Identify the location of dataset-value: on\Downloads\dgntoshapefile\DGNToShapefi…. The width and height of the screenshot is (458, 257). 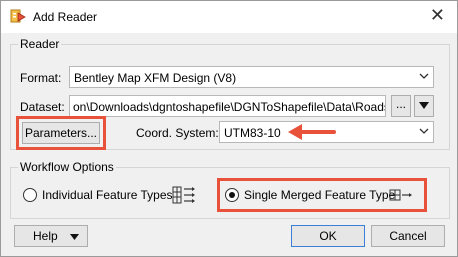
(229, 107).